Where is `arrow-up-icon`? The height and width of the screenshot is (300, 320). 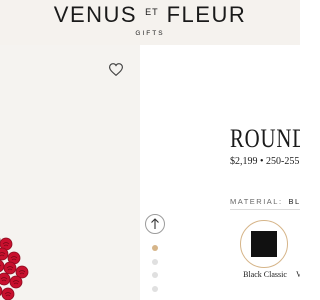
arrow-up-icon is located at coordinates (155, 223).